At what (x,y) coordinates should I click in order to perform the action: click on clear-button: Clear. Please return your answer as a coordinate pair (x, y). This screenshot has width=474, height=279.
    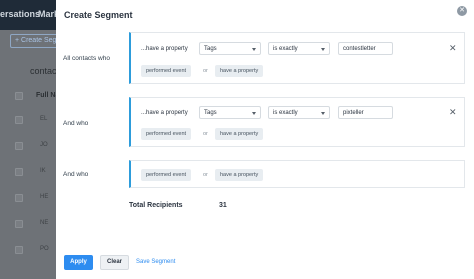
    Looking at the image, I should click on (114, 262).